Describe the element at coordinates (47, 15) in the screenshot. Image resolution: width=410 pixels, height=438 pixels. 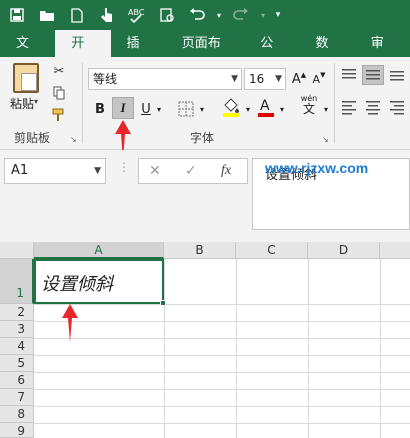
I see `open-folder-icon` at that location.